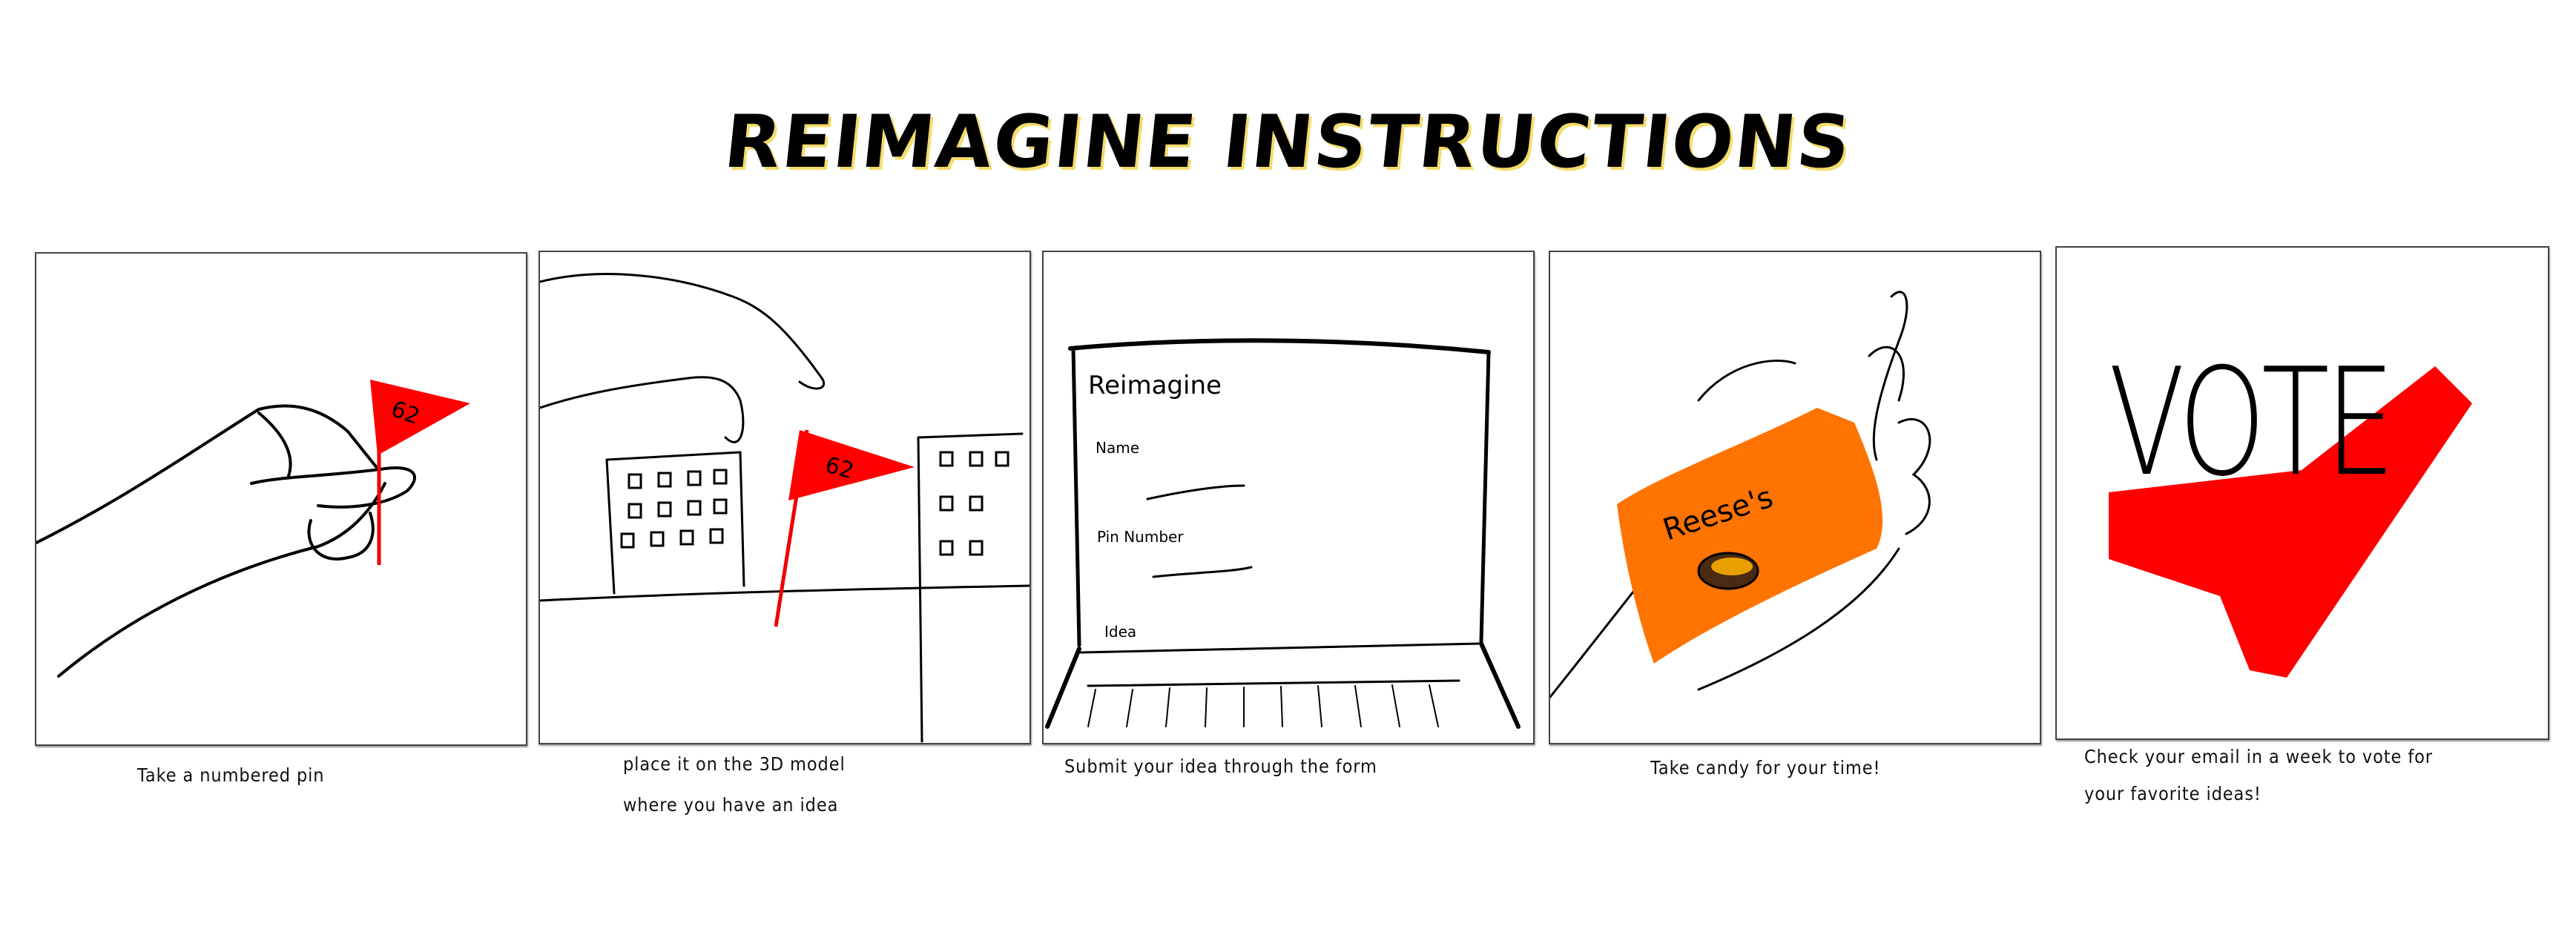 The image size is (2576, 952). I want to click on hand-with-candy-sketch, so click(1741, 494).